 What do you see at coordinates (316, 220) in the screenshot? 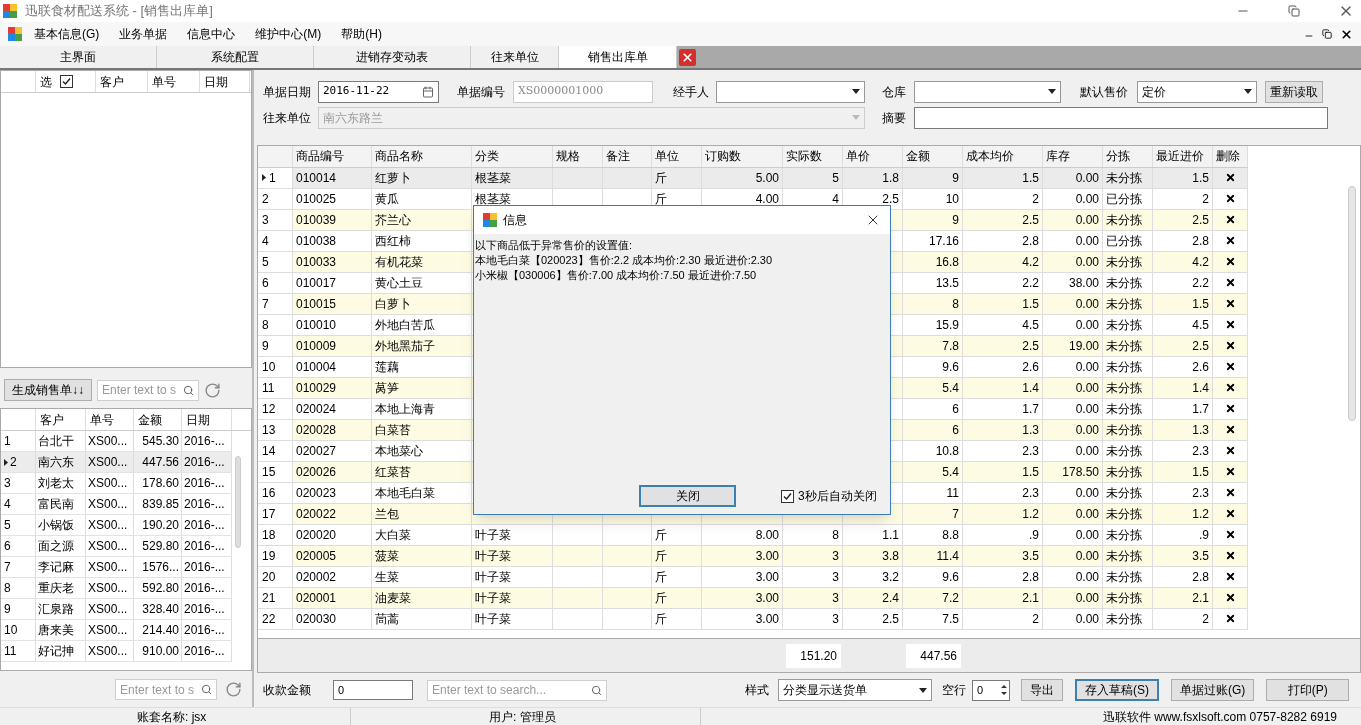
I see `table-cell-text: 010039` at bounding box center [316, 220].